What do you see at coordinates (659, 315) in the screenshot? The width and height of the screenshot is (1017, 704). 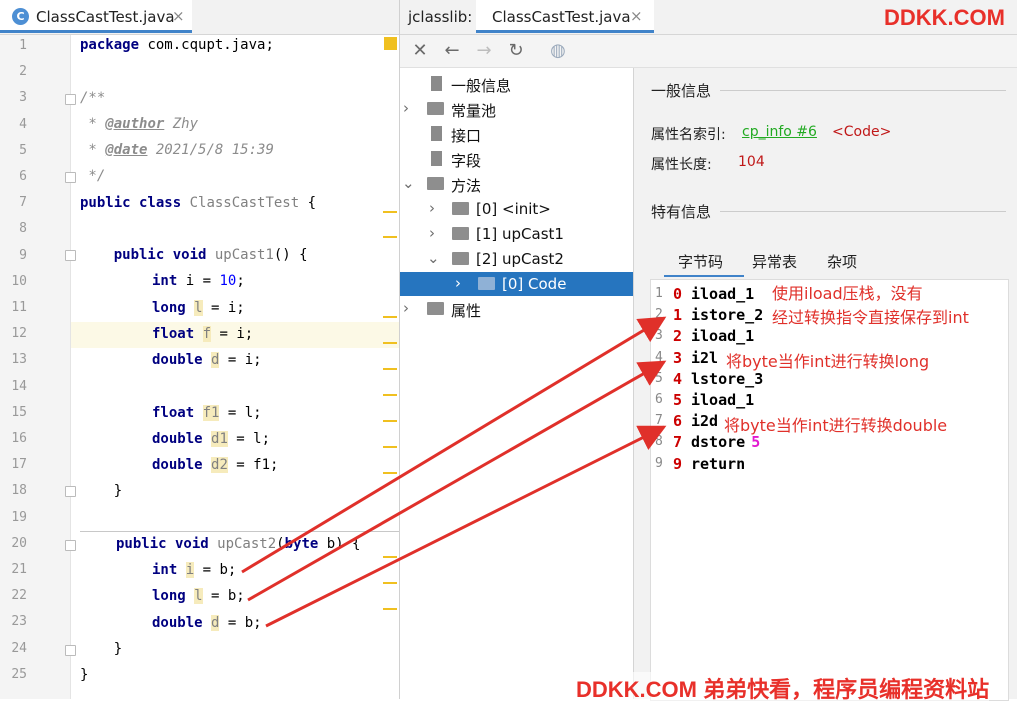 I see `bytecode-line-number: 2` at bounding box center [659, 315].